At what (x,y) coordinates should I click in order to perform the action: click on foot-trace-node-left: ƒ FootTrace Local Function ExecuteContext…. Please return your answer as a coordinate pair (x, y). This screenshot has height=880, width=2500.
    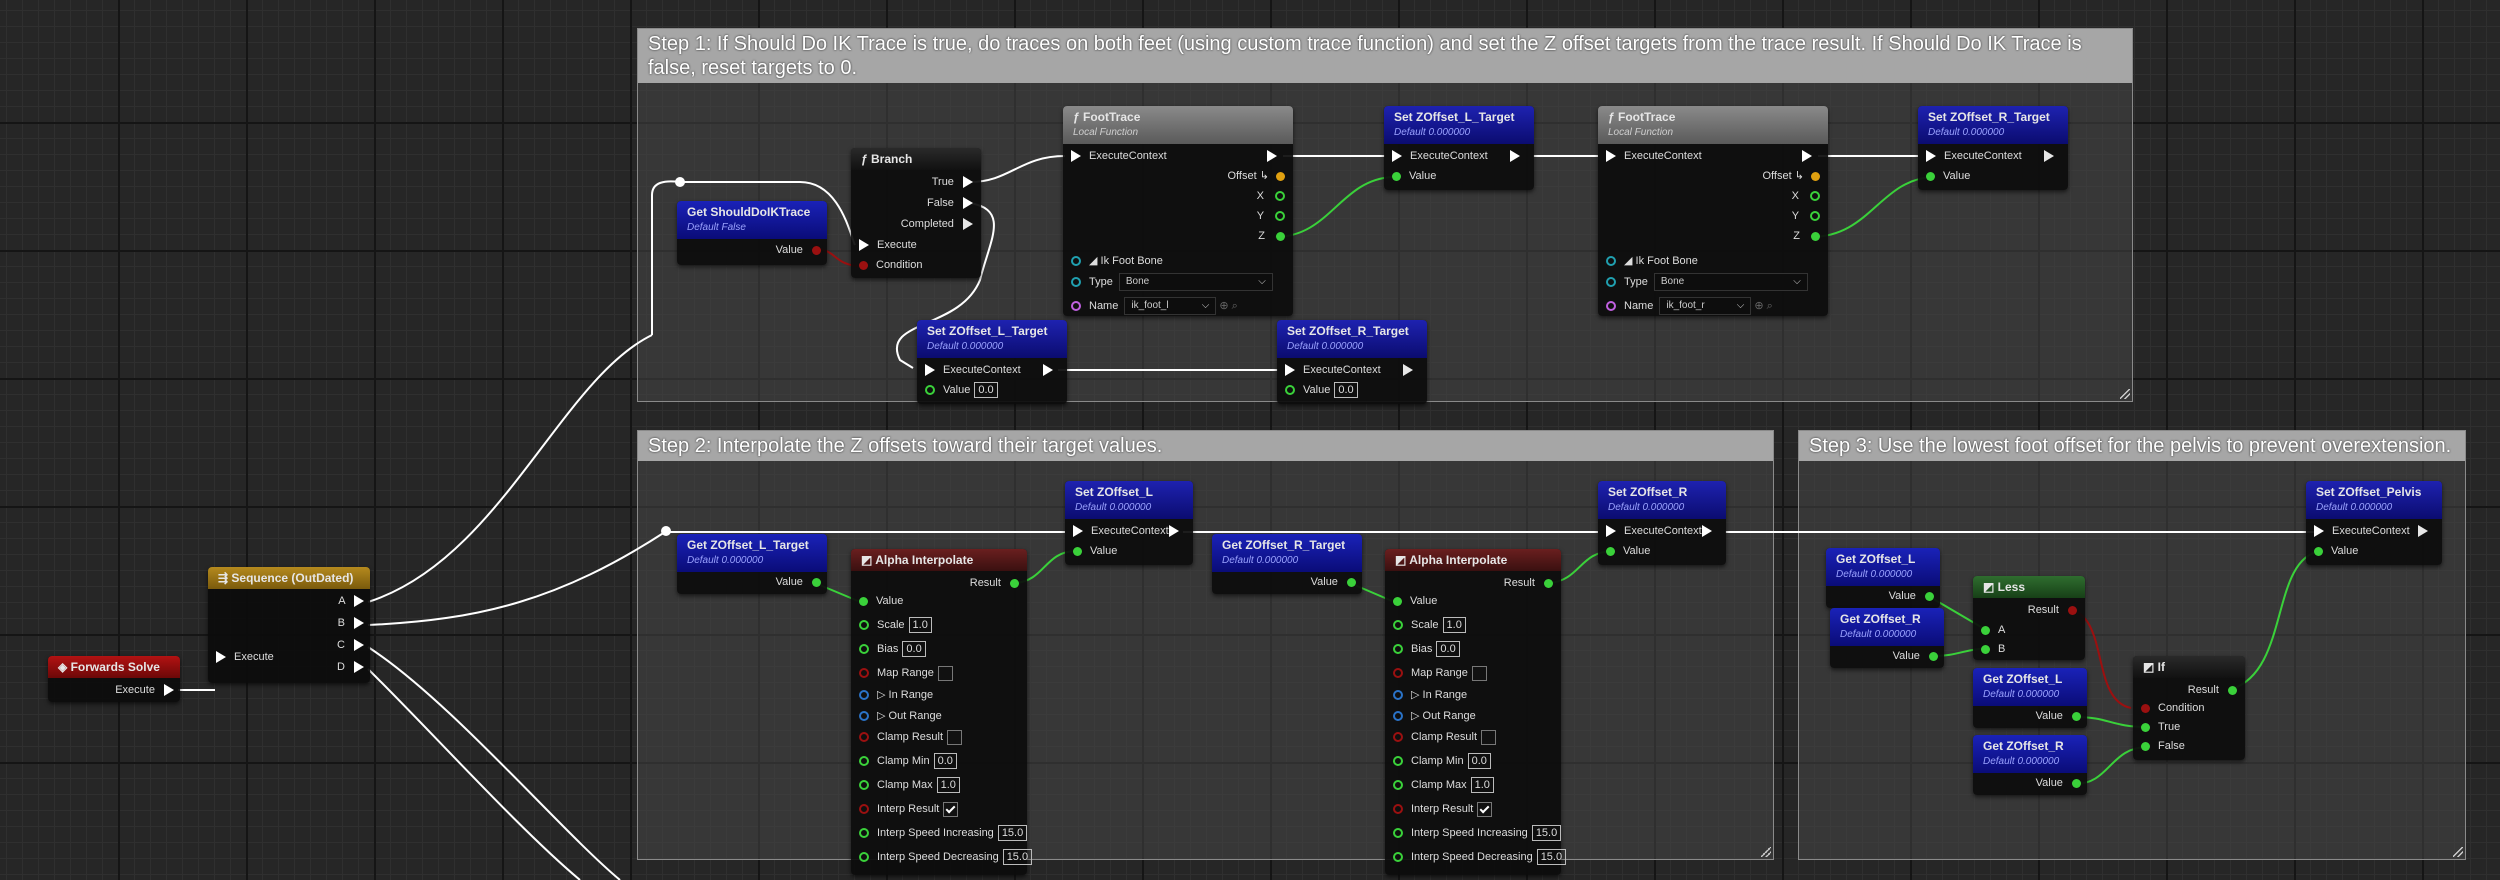
    Looking at the image, I should click on (1178, 211).